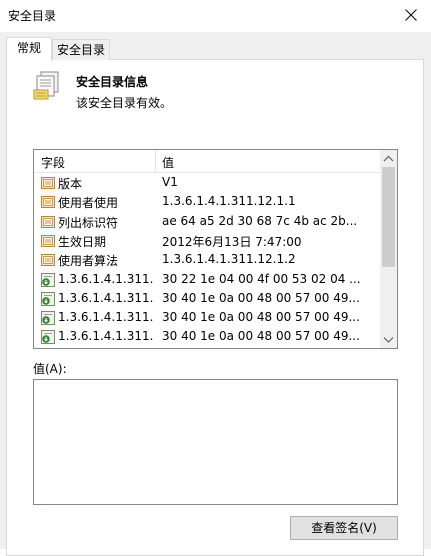 The height and width of the screenshot is (556, 431). I want to click on scroll-up-button, so click(388, 158).